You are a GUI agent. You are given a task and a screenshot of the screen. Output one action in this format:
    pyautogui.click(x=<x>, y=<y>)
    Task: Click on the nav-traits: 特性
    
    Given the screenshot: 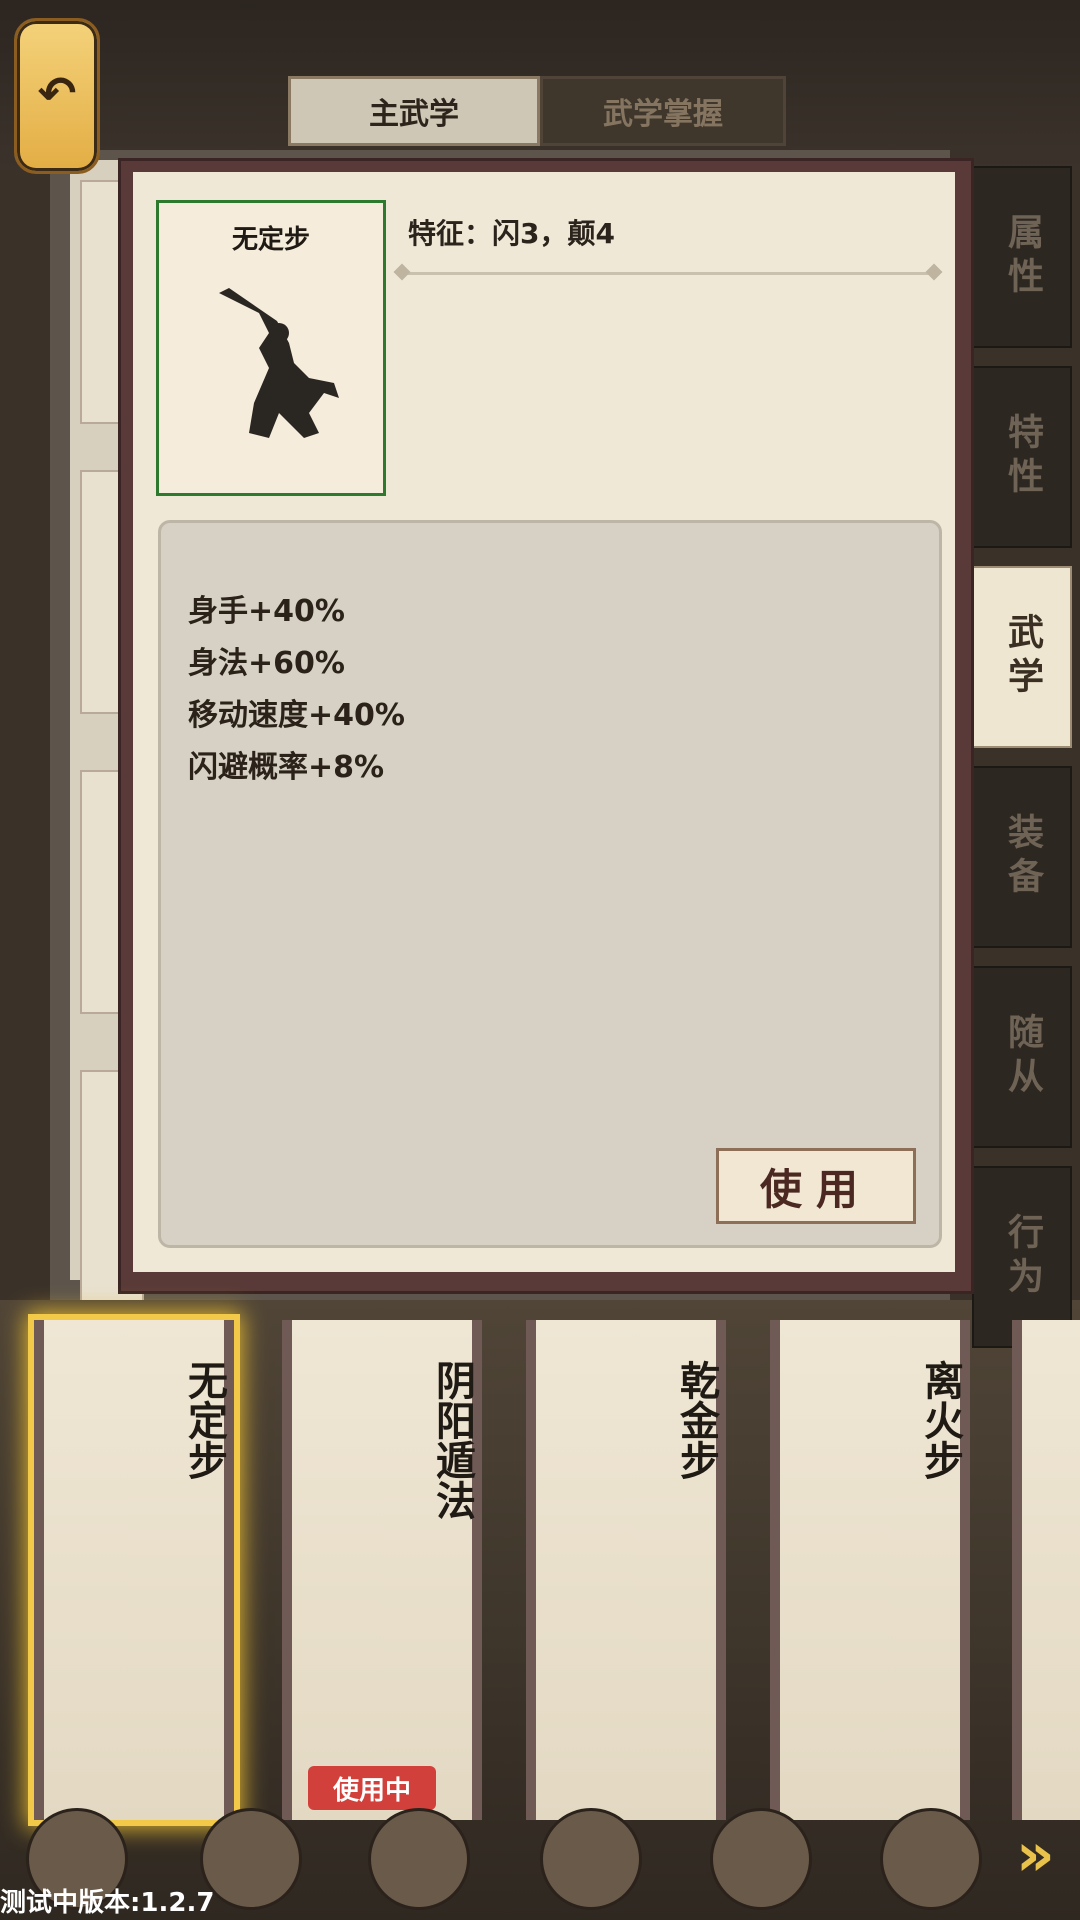 What is the action you would take?
    pyautogui.click(x=1022, y=457)
    